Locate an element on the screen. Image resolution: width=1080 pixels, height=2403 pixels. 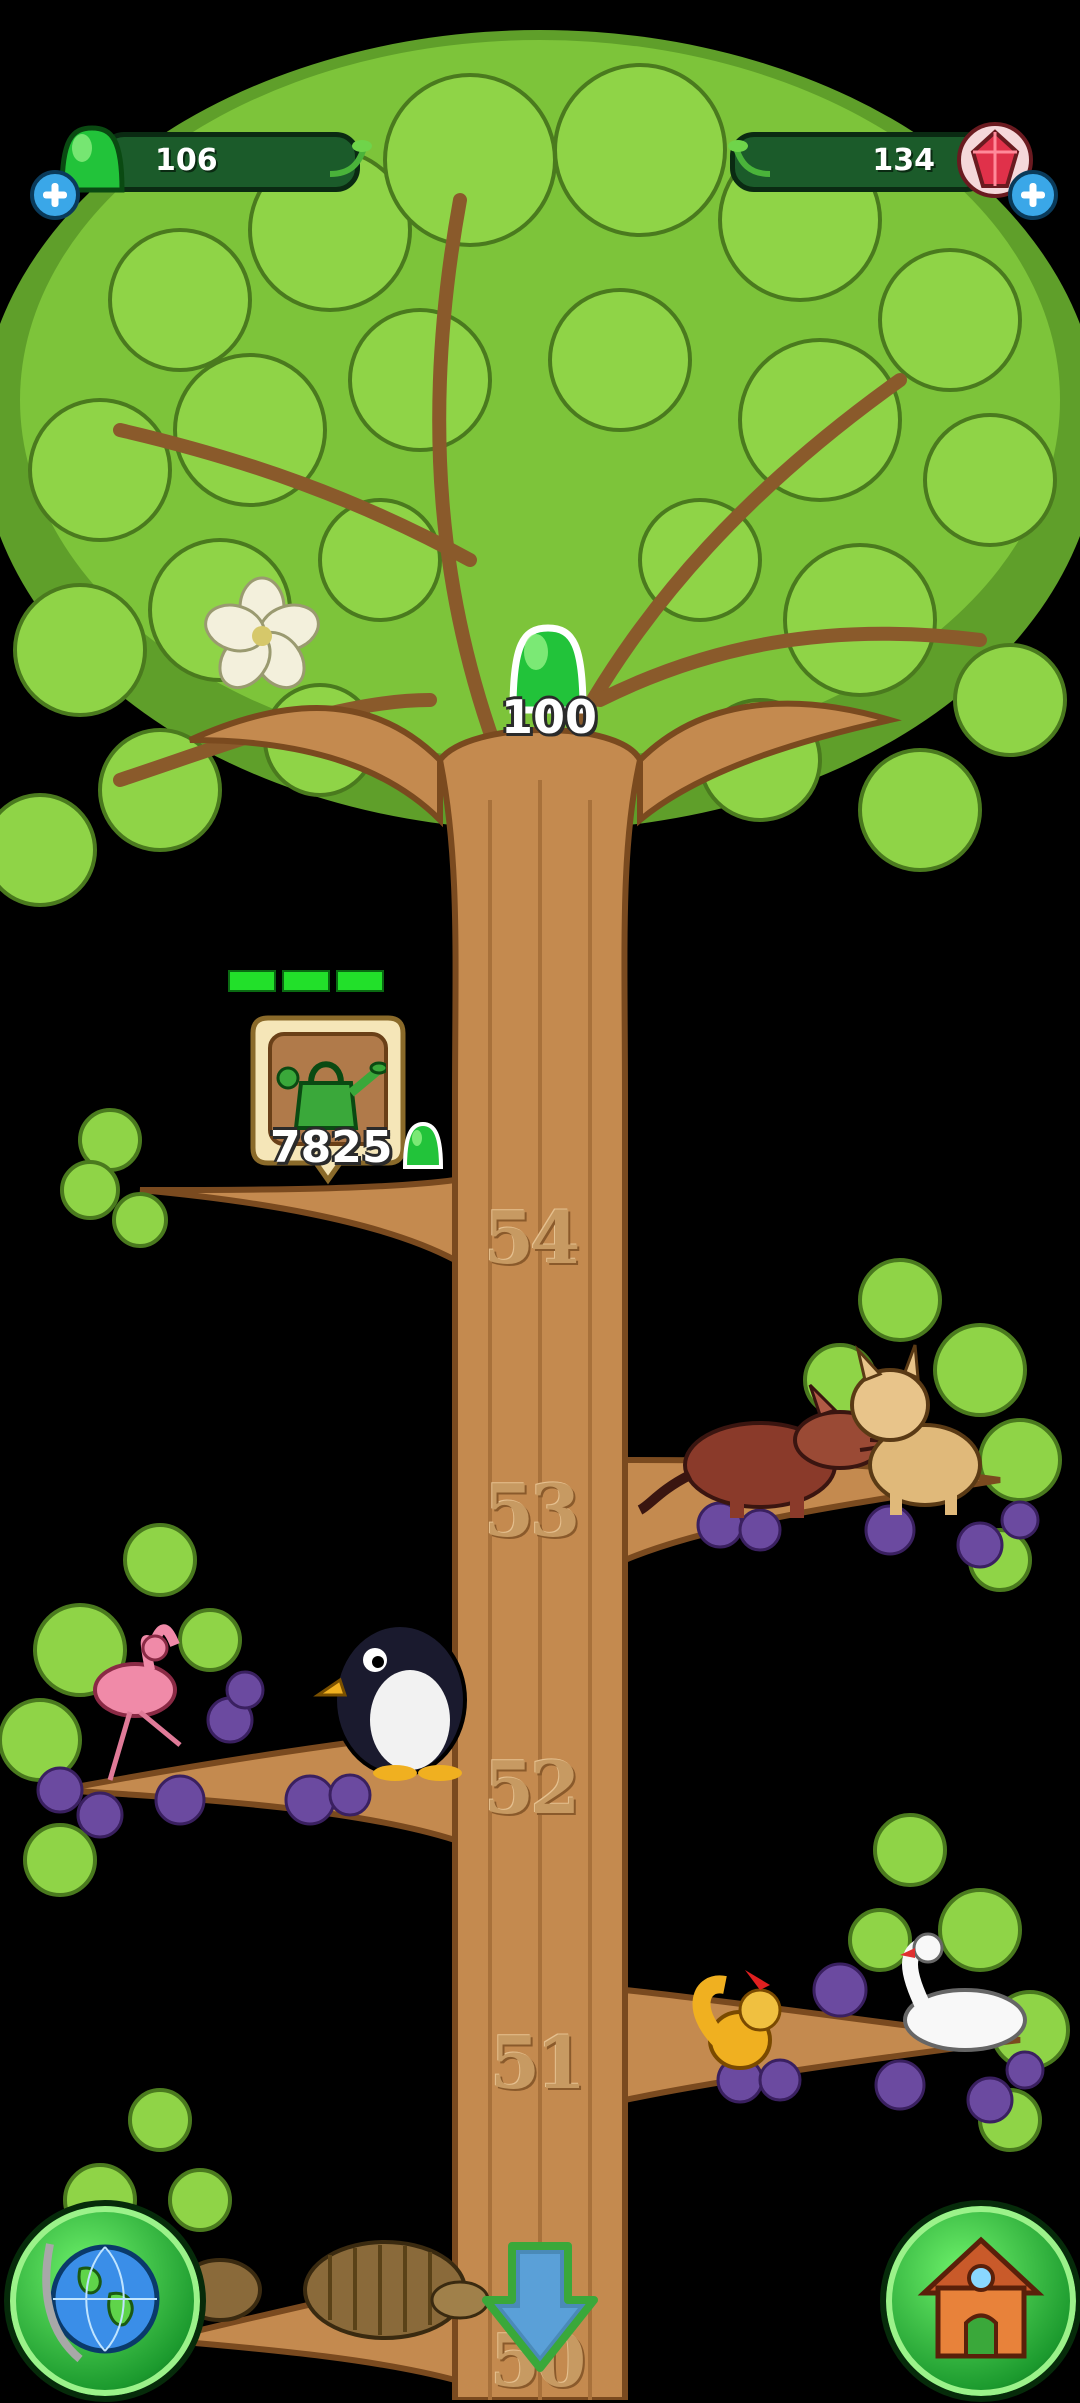
watering-quest: 7825 is located at coordinates (343, 1080).